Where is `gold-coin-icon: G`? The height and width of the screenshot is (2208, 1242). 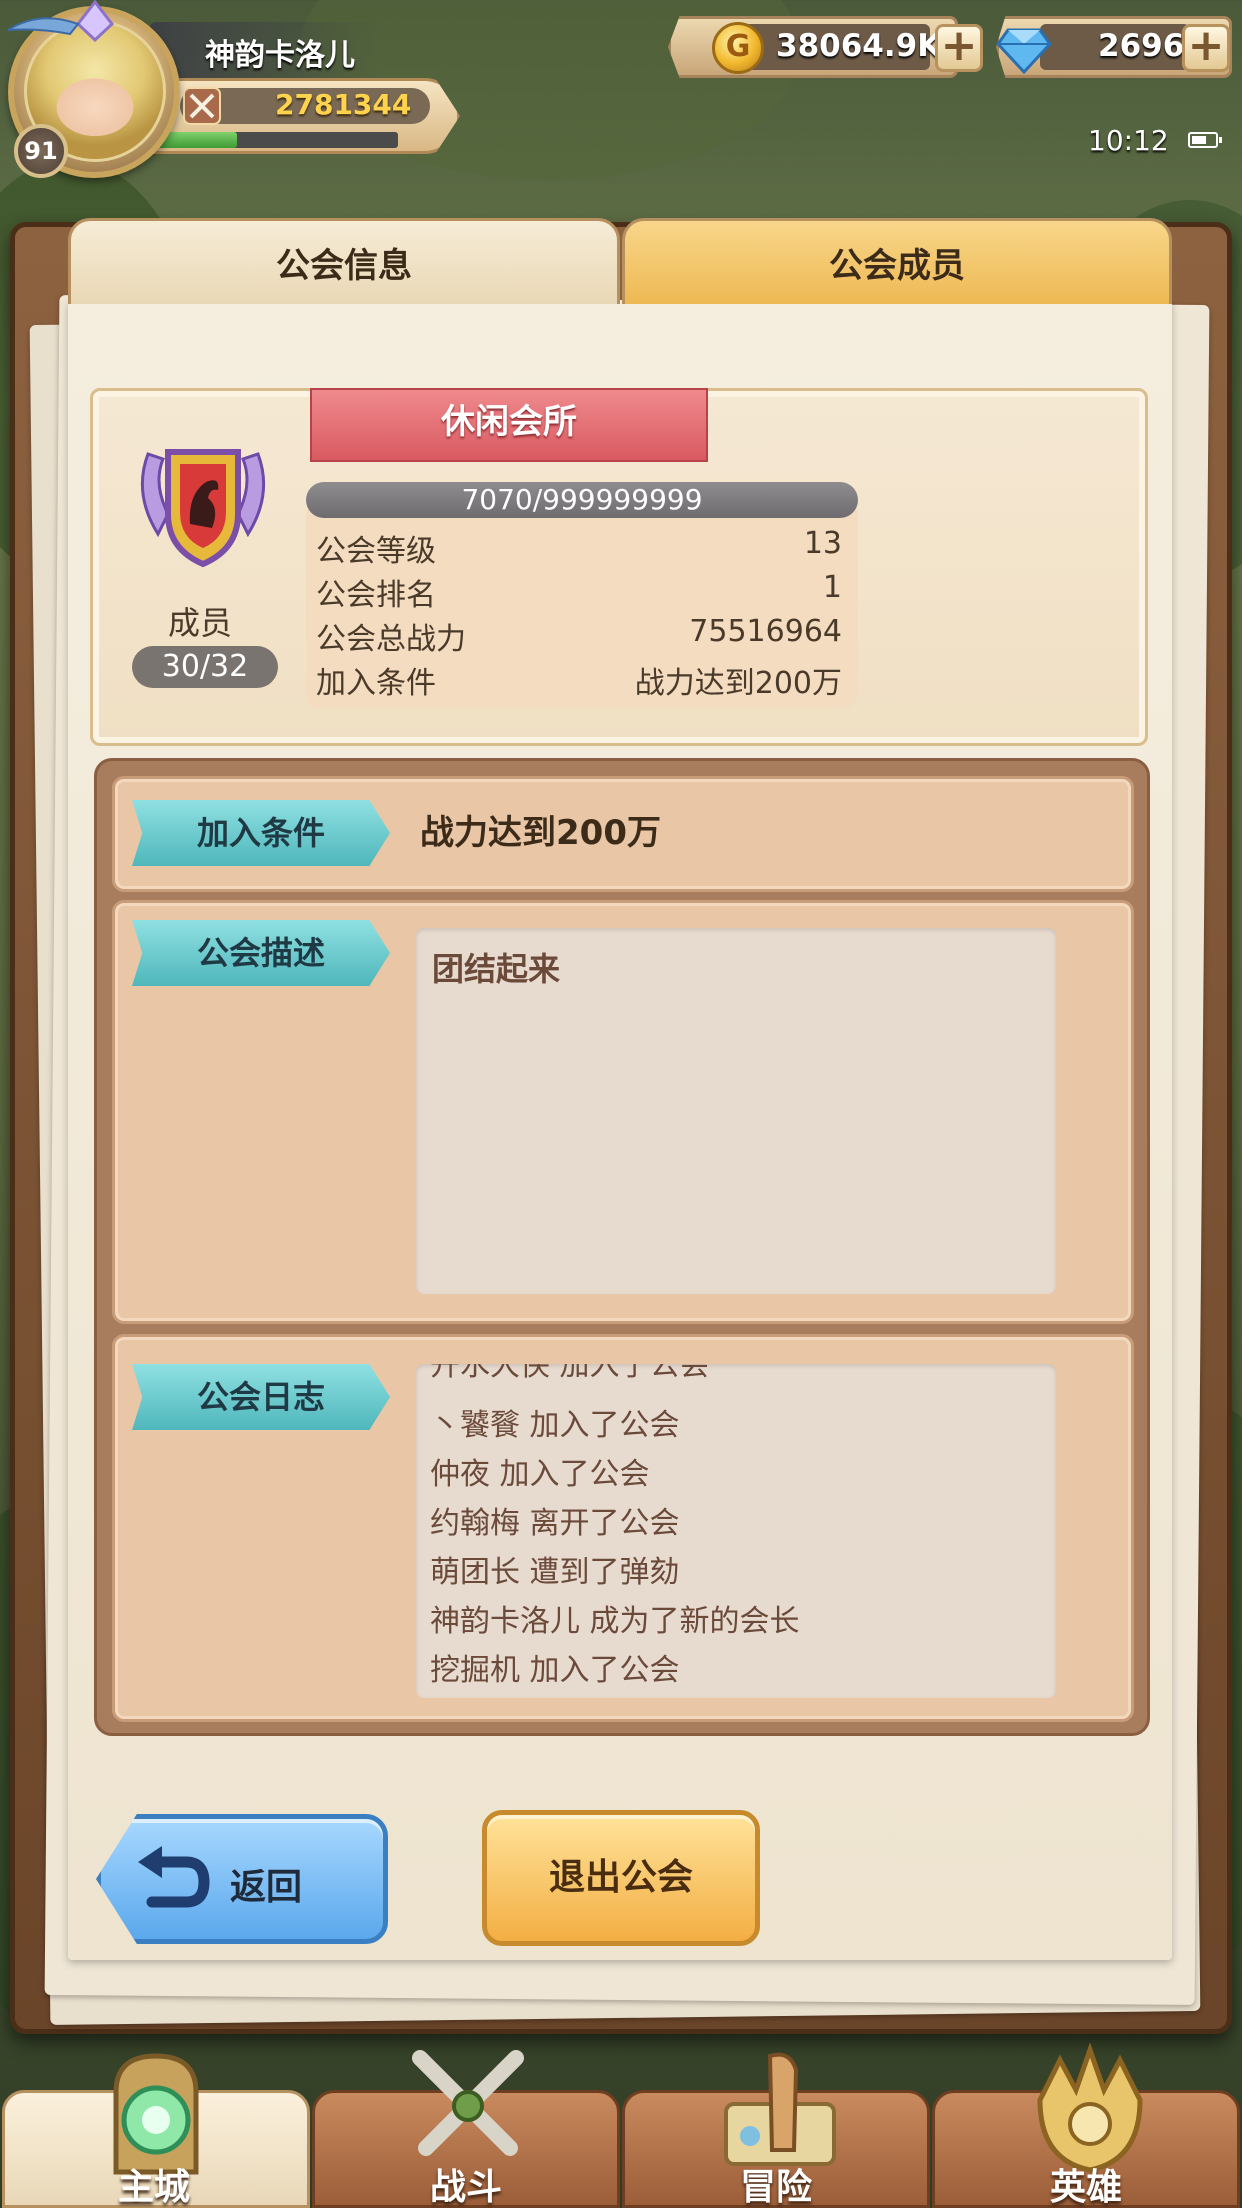
gold-coin-icon: G is located at coordinates (738, 48).